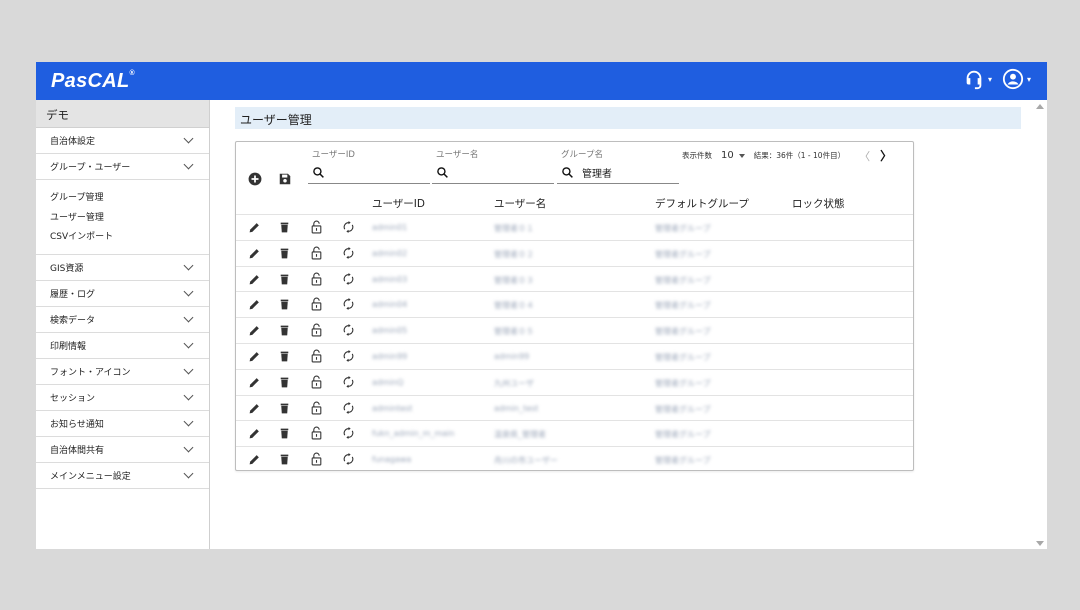  I want to click on top-bar: PasCAL® ▾ ▾, so click(541, 81).